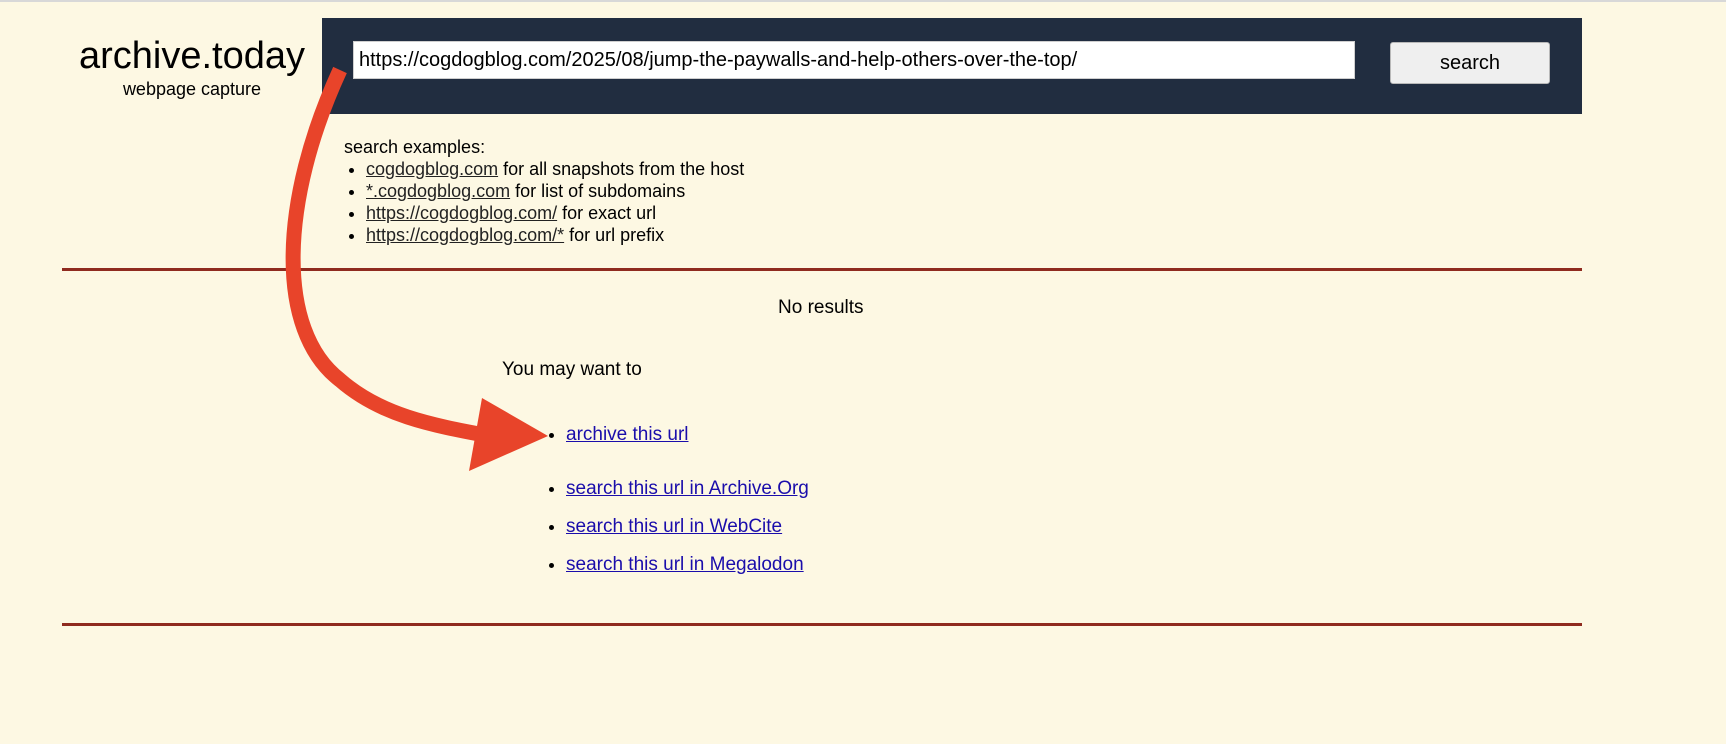 This screenshot has width=1726, height=744. I want to click on search-button: search, so click(1470, 63).